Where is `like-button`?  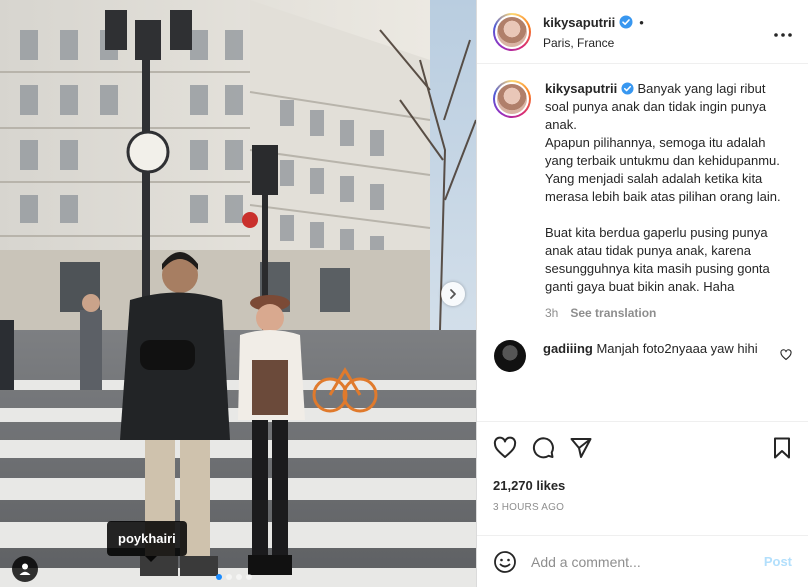 like-button is located at coordinates (505, 448).